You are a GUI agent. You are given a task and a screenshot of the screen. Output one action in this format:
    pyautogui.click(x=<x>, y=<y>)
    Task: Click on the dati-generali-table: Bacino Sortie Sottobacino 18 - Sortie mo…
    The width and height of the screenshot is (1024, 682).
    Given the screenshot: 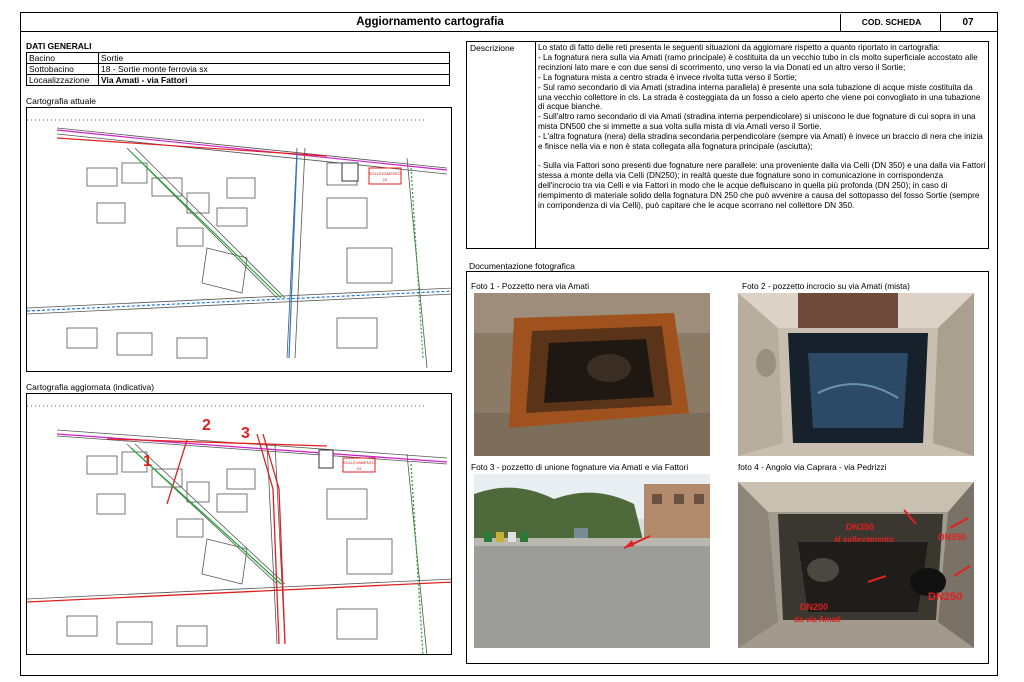 What is the action you would take?
    pyautogui.click(x=238, y=69)
    